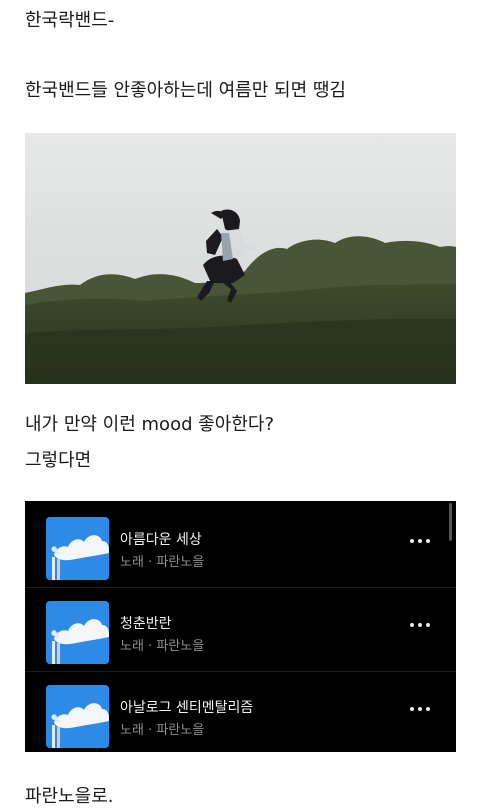 This screenshot has width=480, height=811. Describe the element at coordinates (240, 629) in the screenshot. I see `song-list-item: 청춘반란 노래 · 파란노을` at that location.